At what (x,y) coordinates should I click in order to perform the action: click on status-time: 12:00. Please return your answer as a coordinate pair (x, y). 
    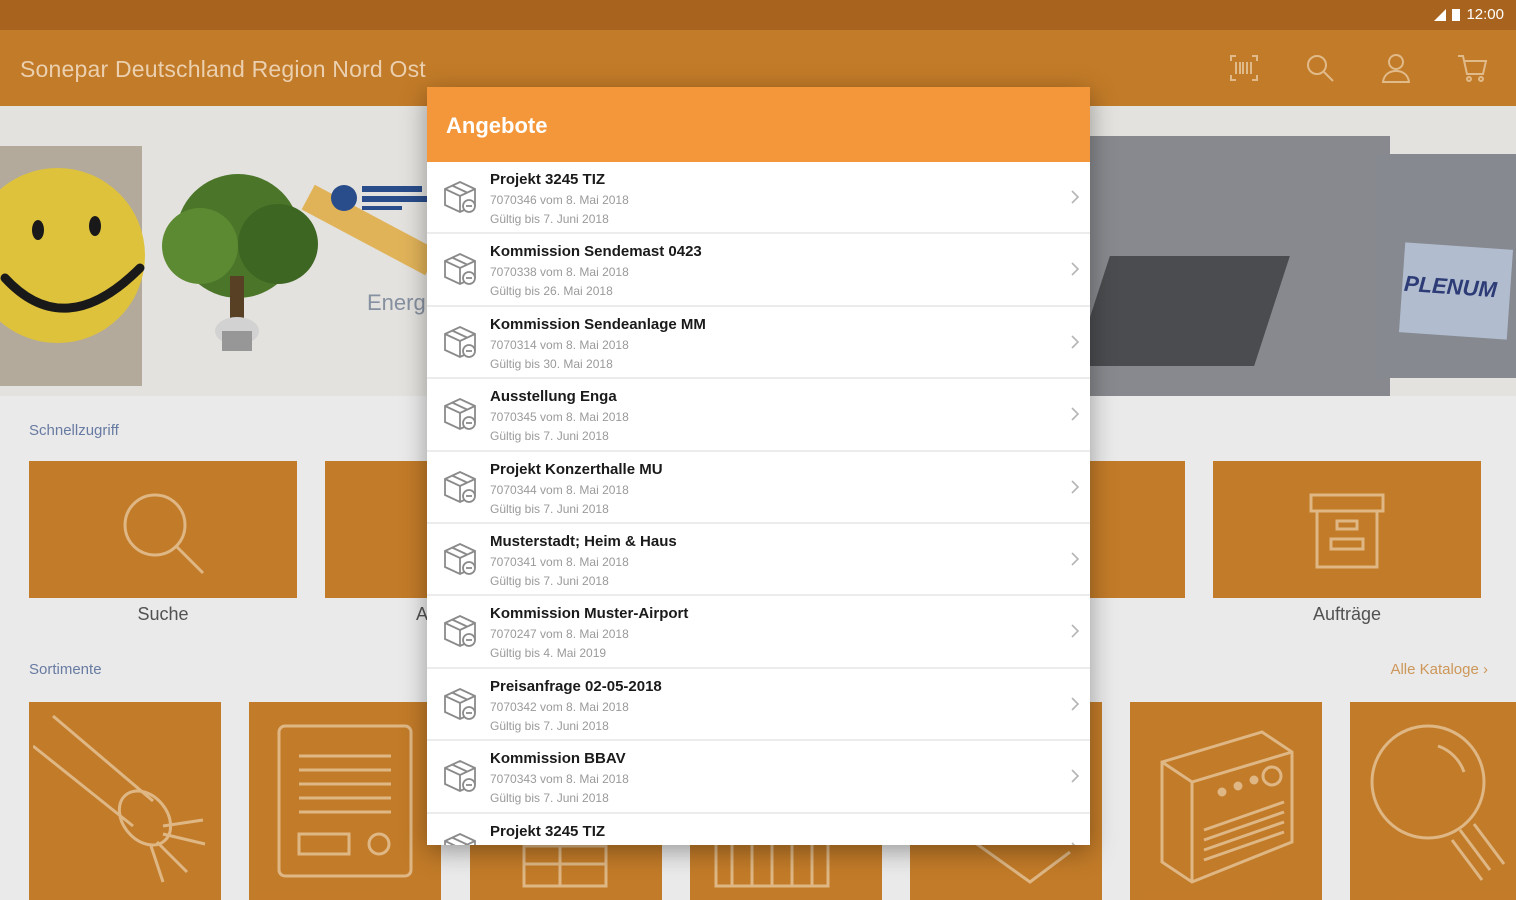
    Looking at the image, I should click on (1485, 14).